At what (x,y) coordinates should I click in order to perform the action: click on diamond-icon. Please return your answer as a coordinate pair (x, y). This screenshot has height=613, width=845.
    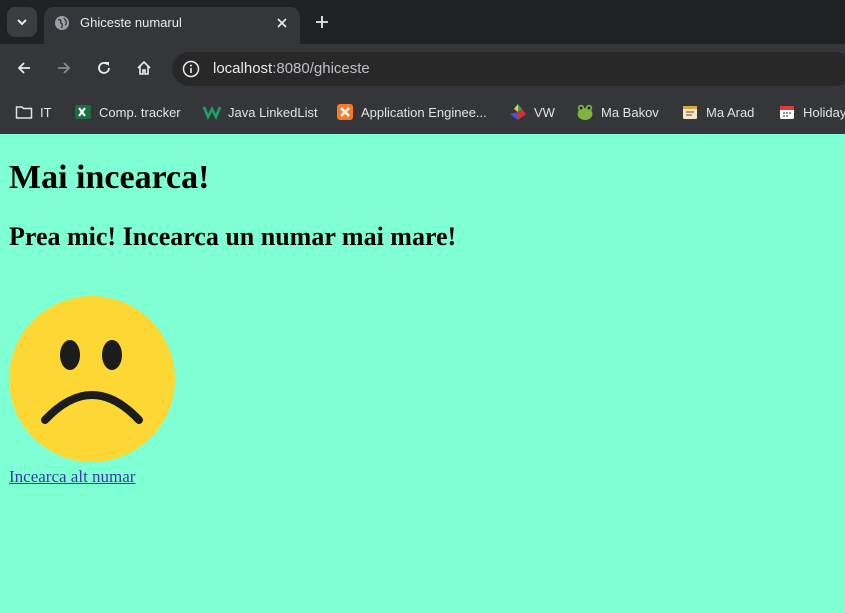
    Looking at the image, I should click on (518, 112).